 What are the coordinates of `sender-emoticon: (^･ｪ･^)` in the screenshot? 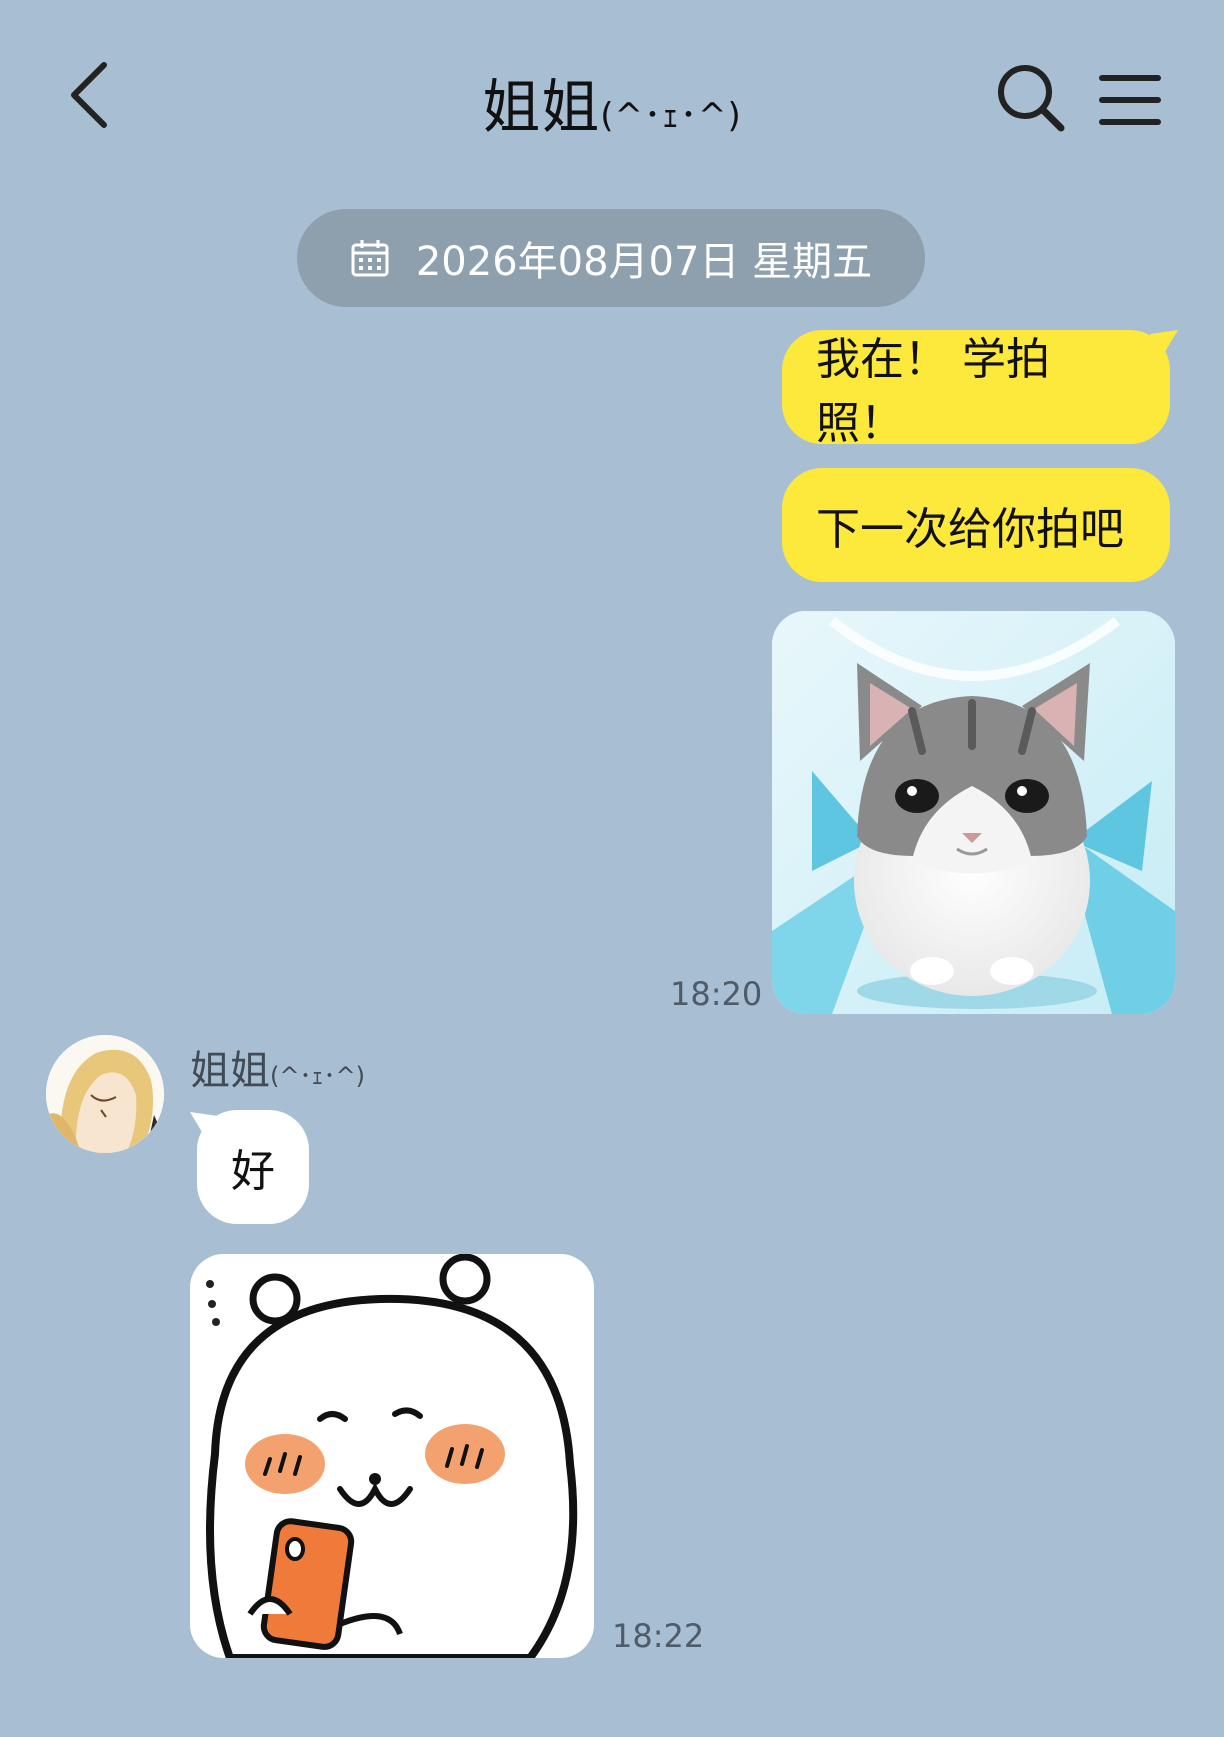 It's located at (317, 1076).